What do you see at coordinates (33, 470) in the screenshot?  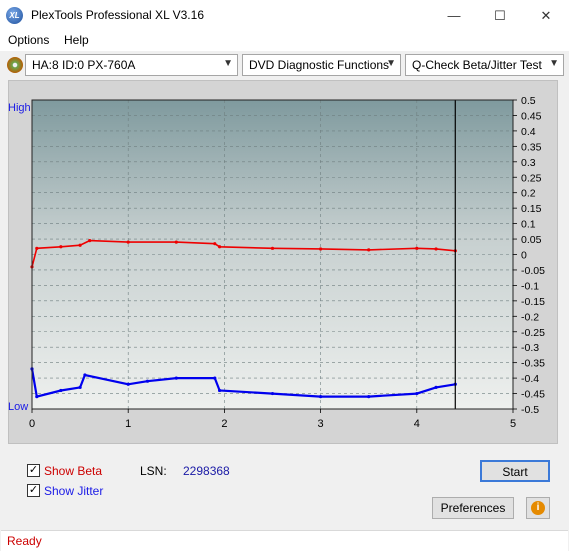 I see `show-beta-checkbox: ✓` at bounding box center [33, 470].